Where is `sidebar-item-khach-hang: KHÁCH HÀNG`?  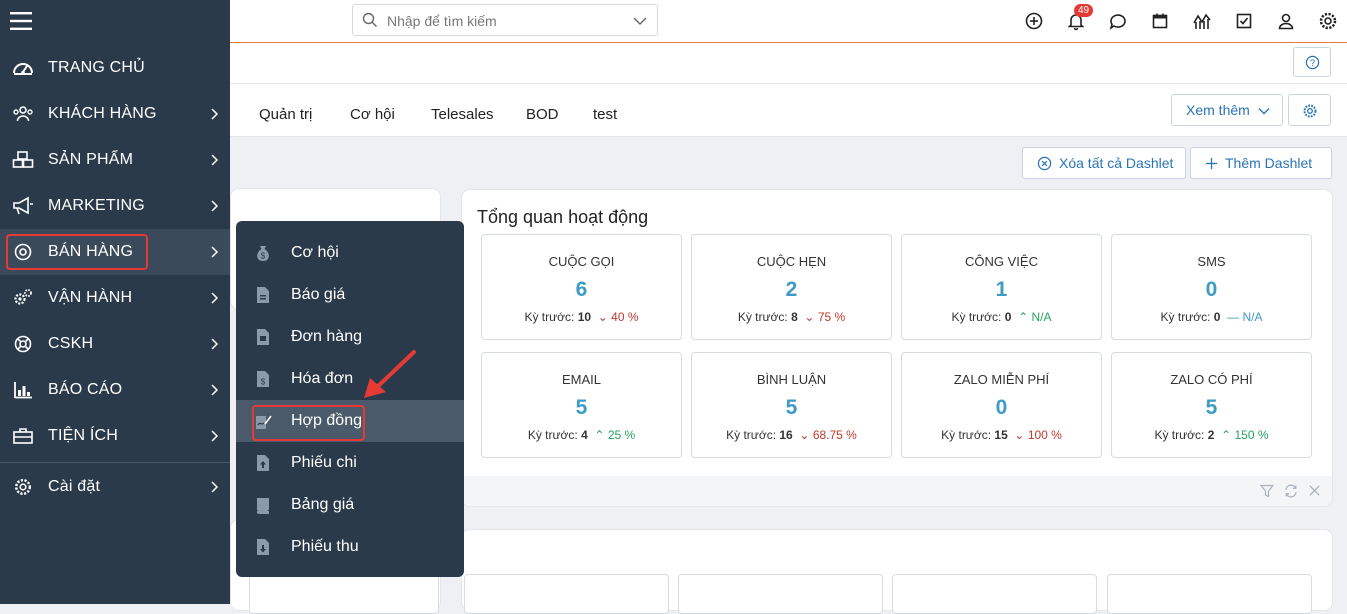 sidebar-item-khach-hang: KHÁCH HÀNG is located at coordinates (115, 114).